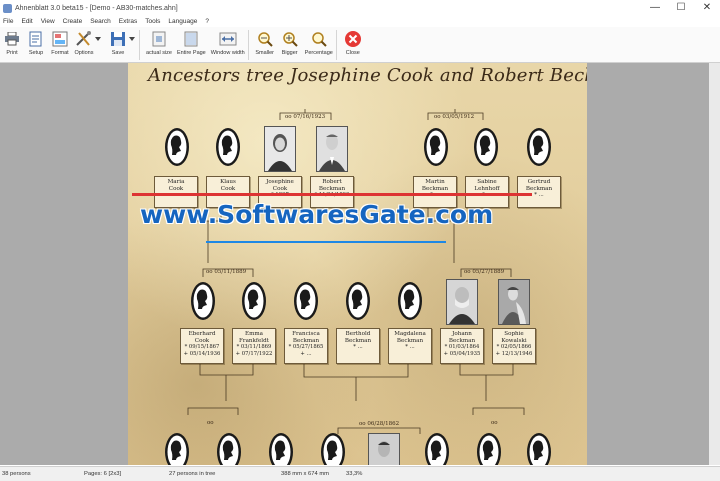 This screenshot has width=720, height=481. I want to click on status-persons: 38 persons, so click(16, 474).